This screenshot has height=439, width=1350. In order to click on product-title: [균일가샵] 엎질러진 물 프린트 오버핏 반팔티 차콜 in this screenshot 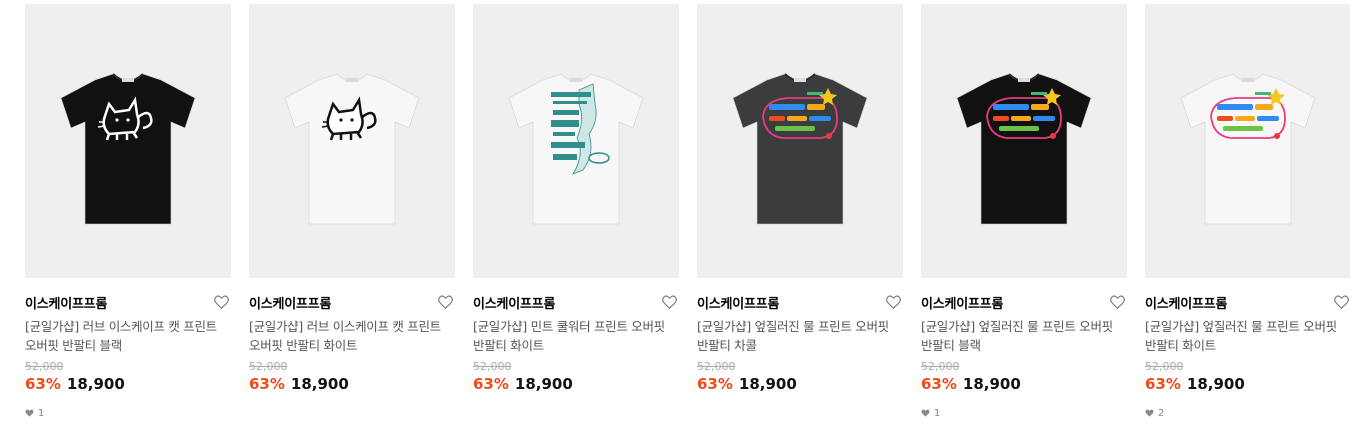, I will do `click(800, 336)`.